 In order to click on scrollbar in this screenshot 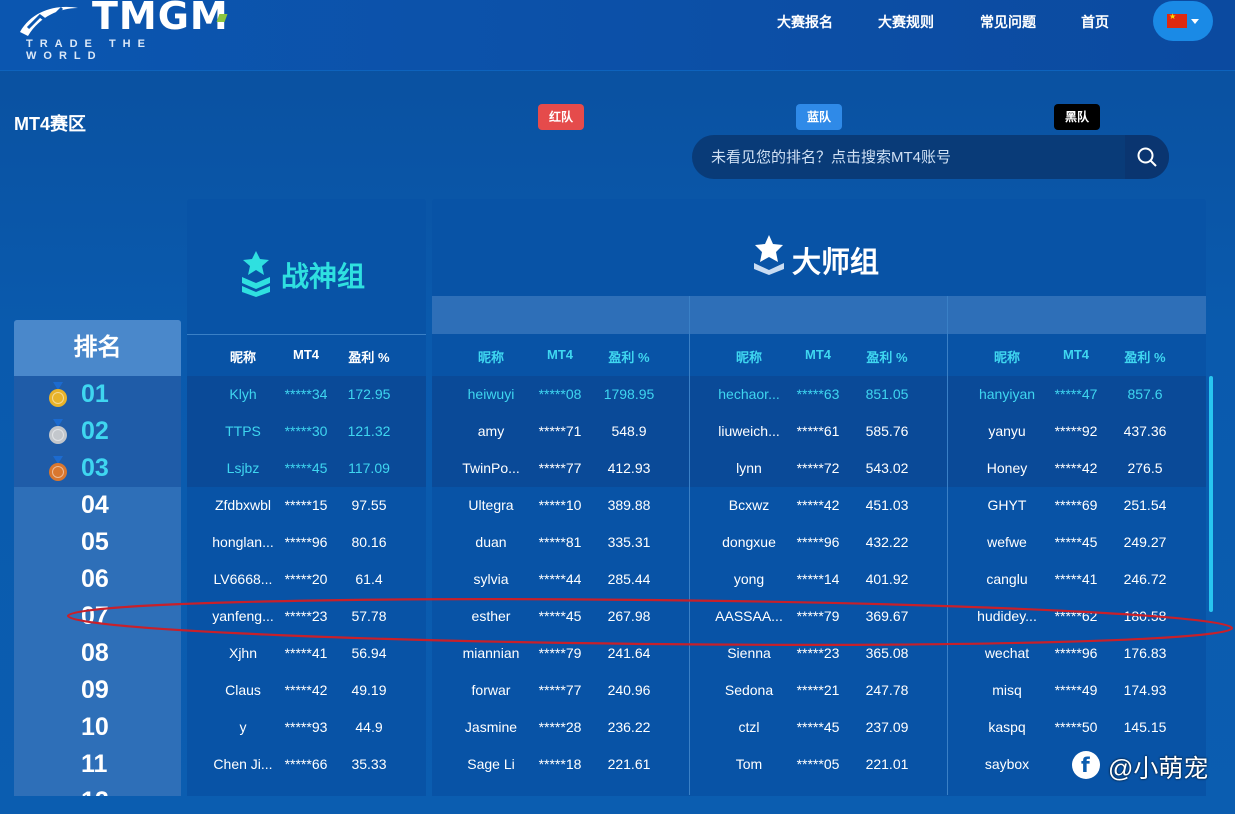, I will do `click(1211, 494)`.